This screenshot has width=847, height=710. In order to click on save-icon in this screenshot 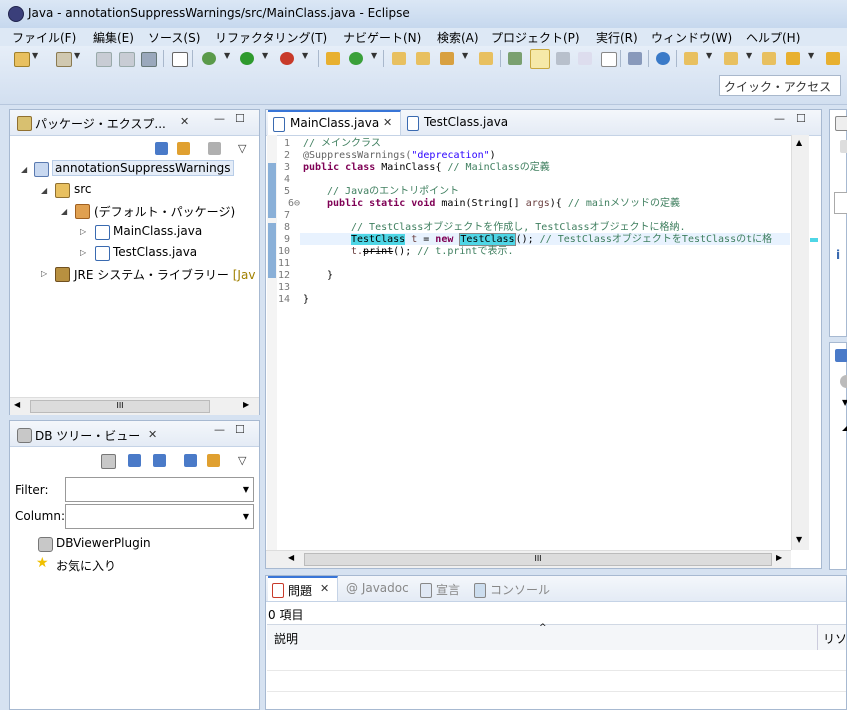, I will do `click(104, 59)`.